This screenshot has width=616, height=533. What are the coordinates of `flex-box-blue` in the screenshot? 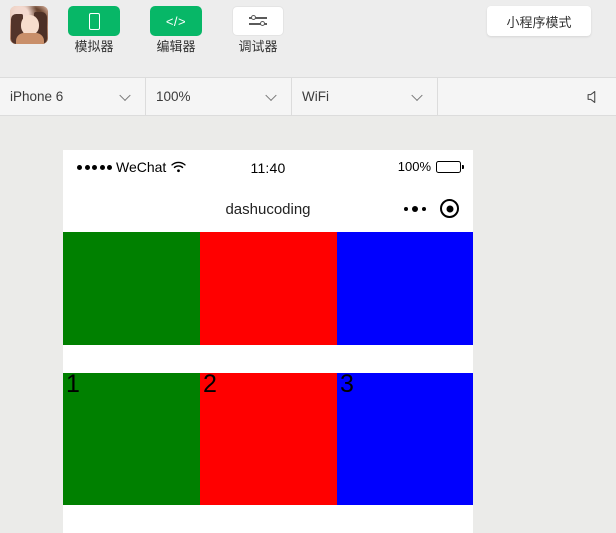 It's located at (405, 288).